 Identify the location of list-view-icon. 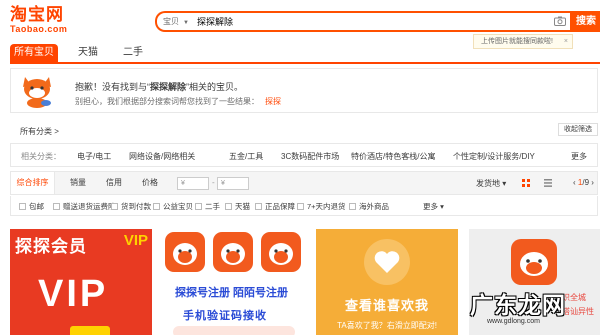
(548, 183).